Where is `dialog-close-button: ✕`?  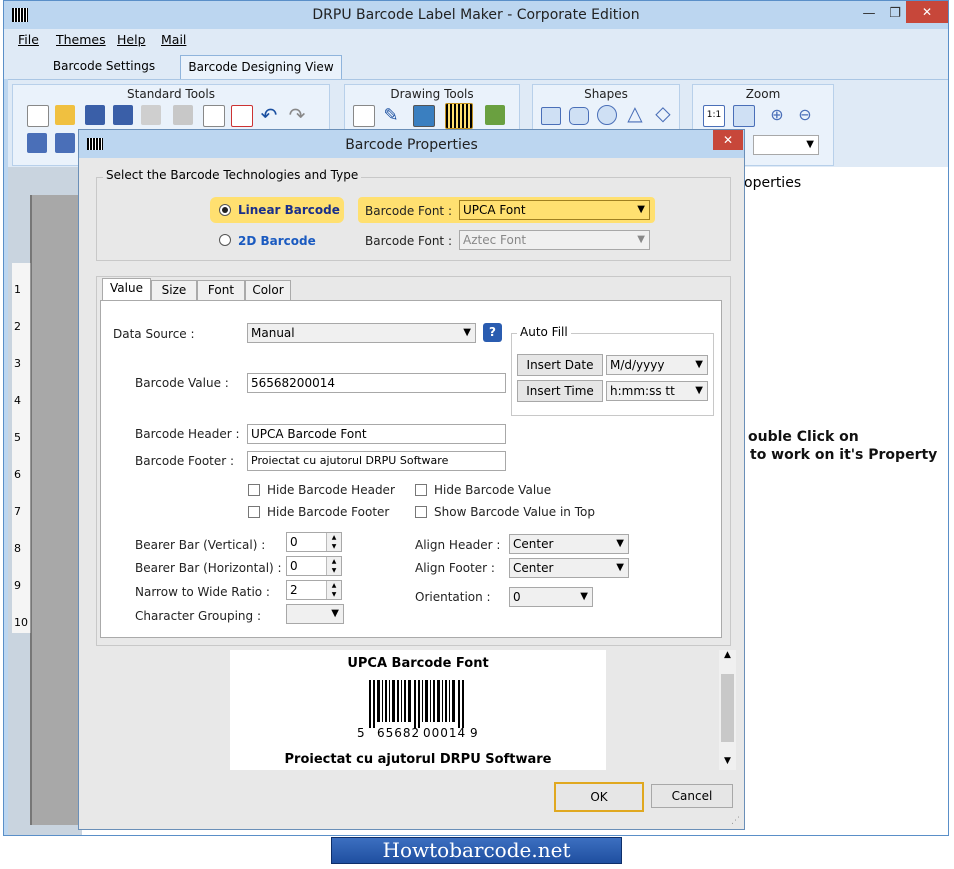
dialog-close-button: ✕ is located at coordinates (728, 140).